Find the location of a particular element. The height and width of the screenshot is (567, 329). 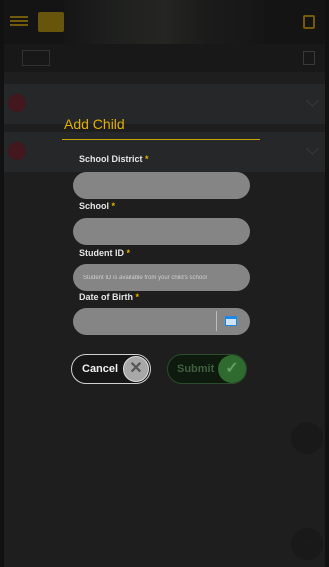

submit-button-label: Submit is located at coordinates (196, 369).